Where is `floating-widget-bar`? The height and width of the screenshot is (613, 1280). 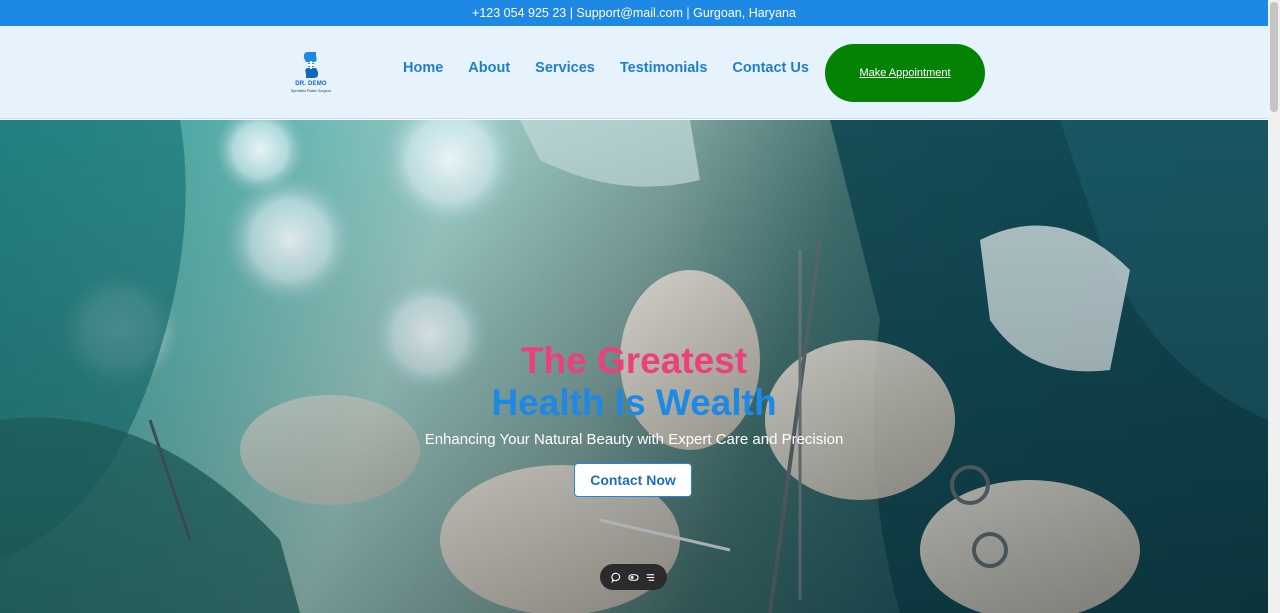 floating-widget-bar is located at coordinates (633, 577).